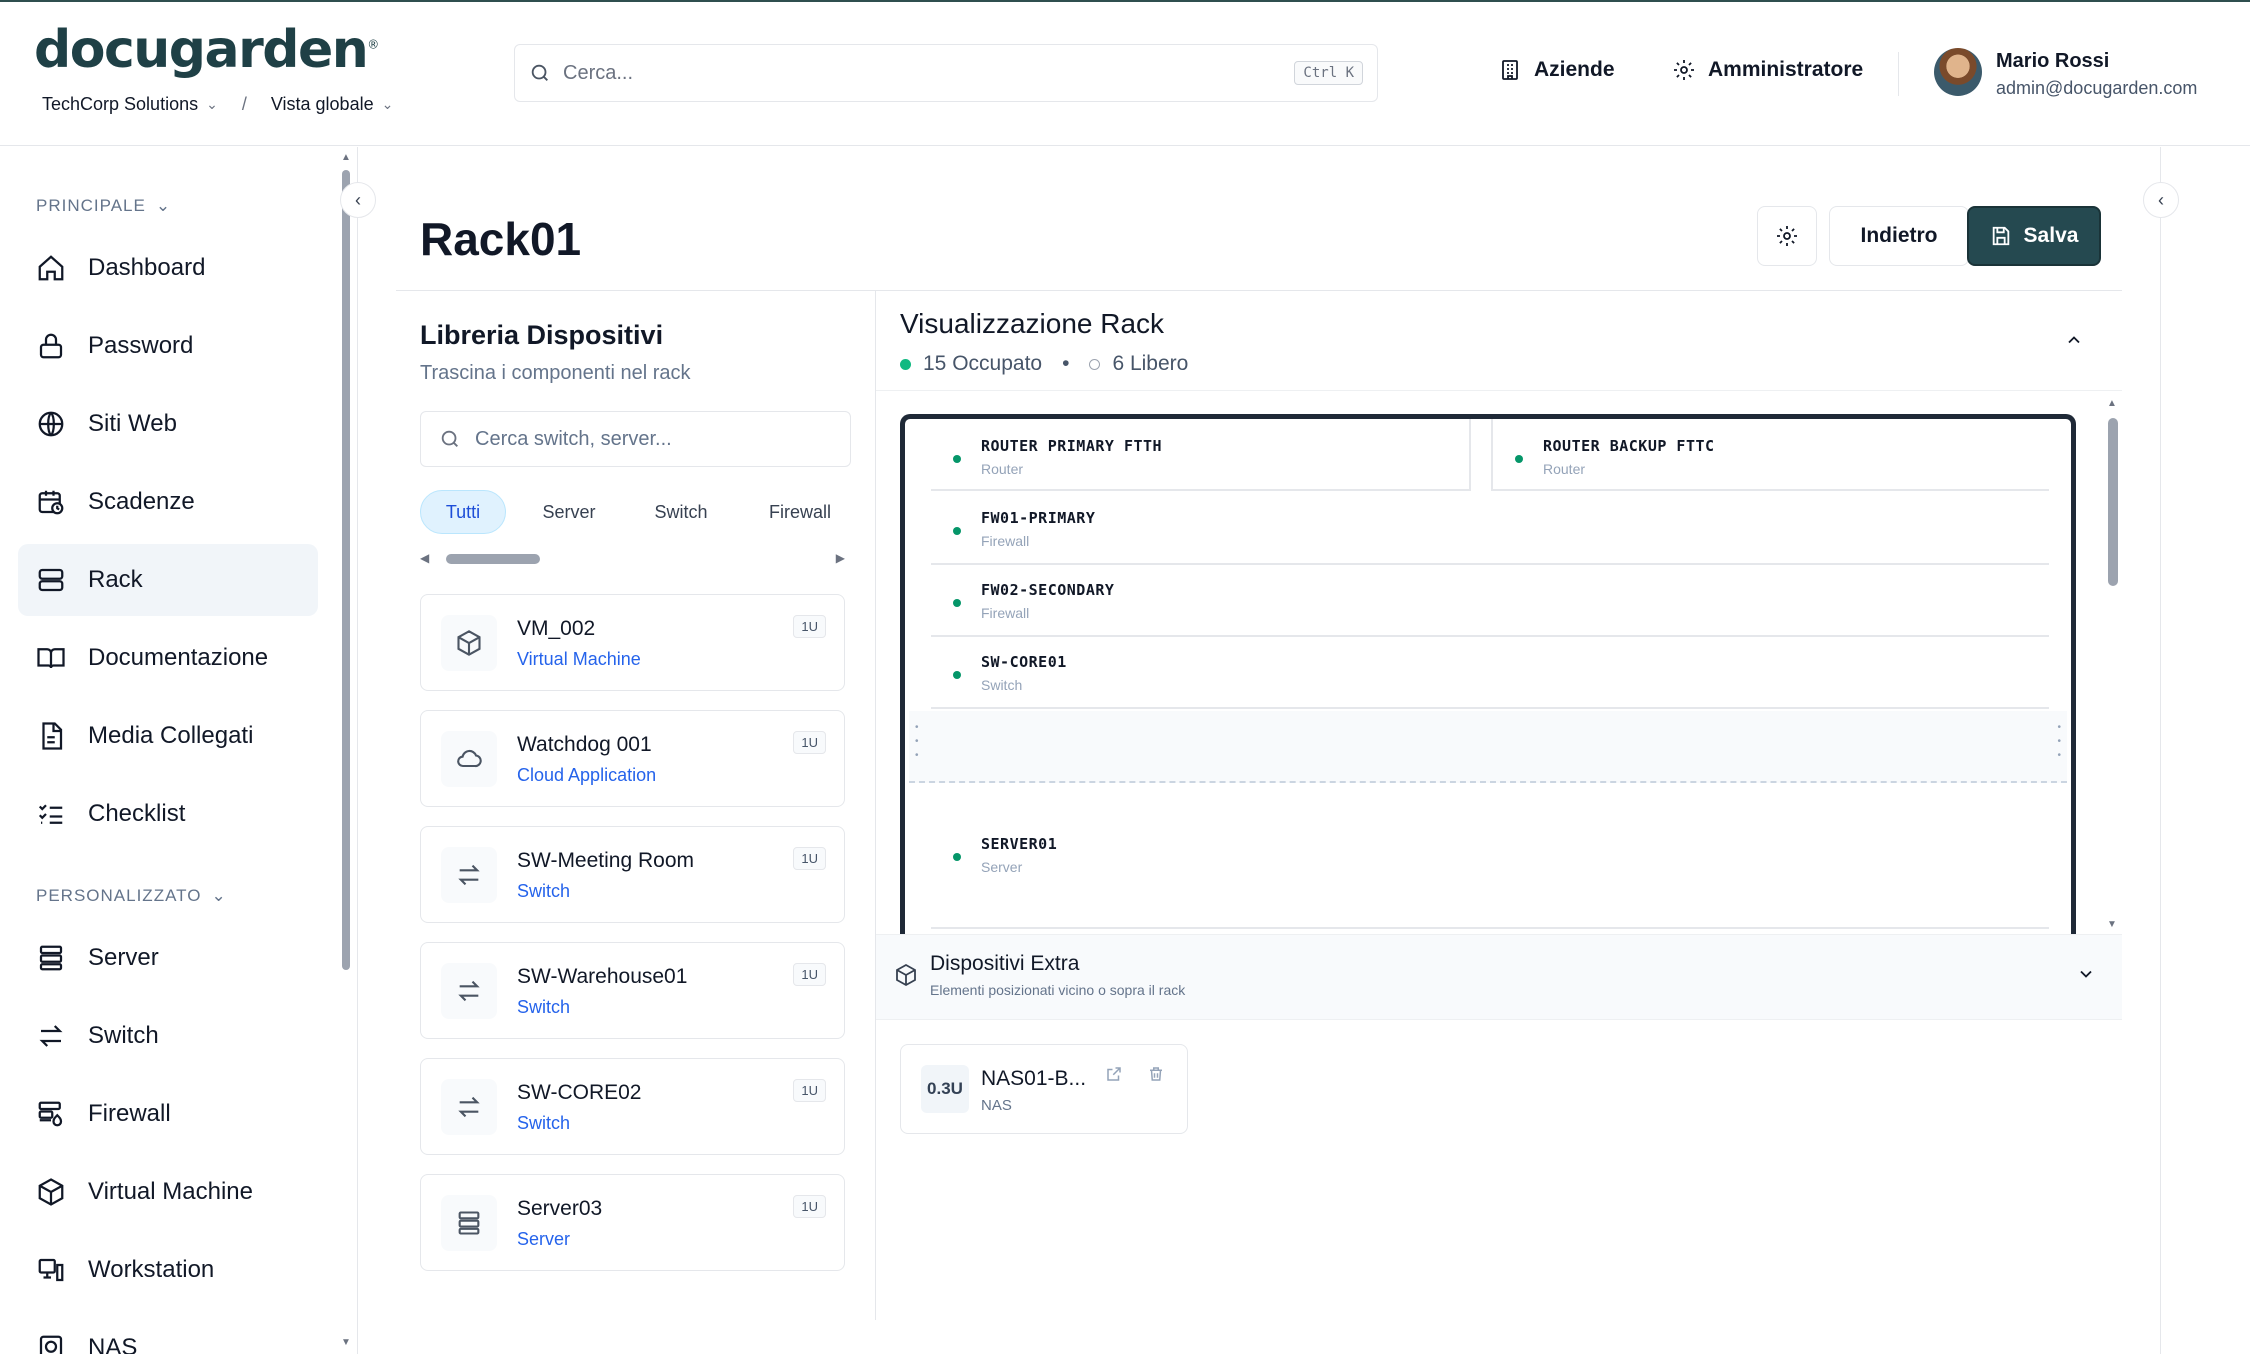 This screenshot has width=2250, height=1354. Describe the element at coordinates (996, 1105) in the screenshot. I see `device-type: NAS` at that location.